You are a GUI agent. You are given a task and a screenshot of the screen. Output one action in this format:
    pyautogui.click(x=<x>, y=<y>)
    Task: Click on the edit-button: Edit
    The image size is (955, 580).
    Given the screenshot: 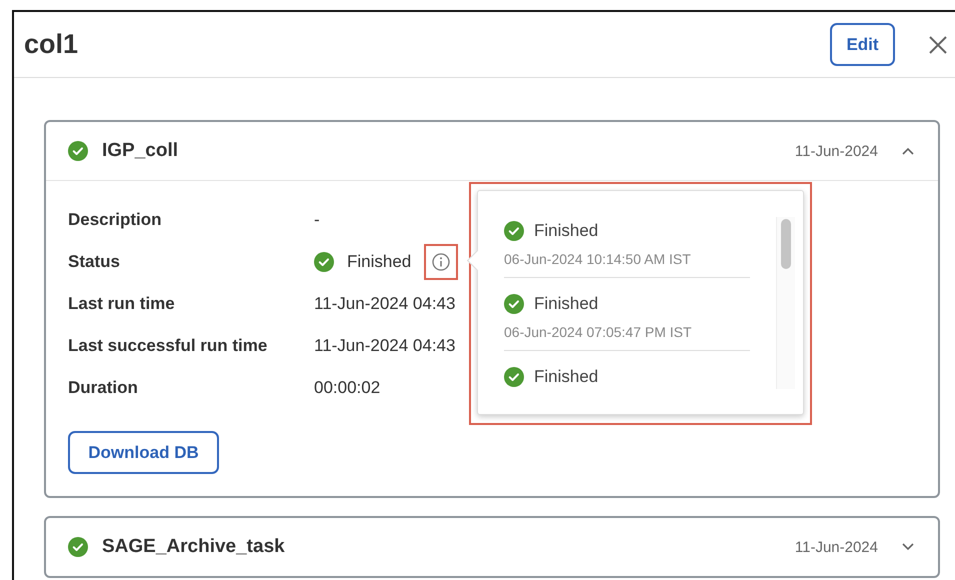 What is the action you would take?
    pyautogui.click(x=862, y=44)
    